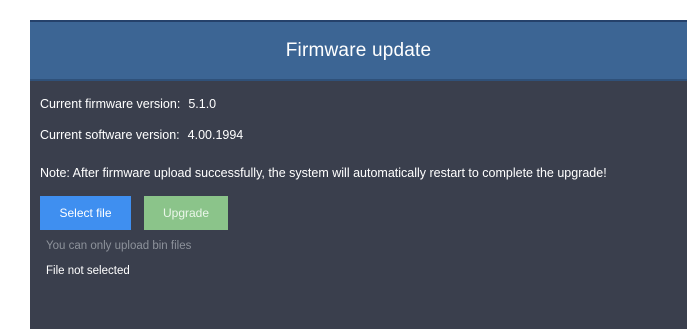 This screenshot has height=329, width=687. I want to click on dialog-title: Firmware update, so click(358, 50).